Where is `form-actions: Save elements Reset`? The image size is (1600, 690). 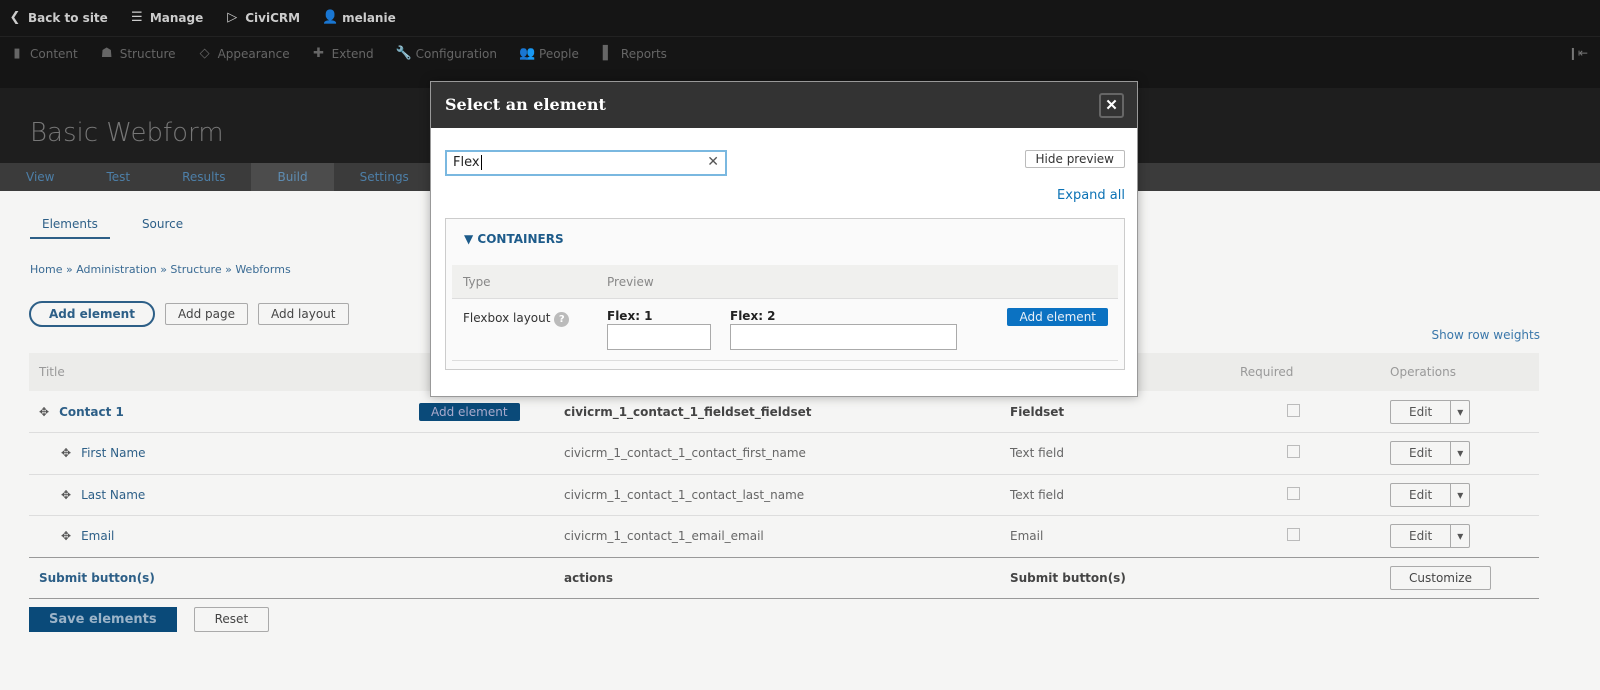
form-actions: Save elements Reset is located at coordinates (149, 619).